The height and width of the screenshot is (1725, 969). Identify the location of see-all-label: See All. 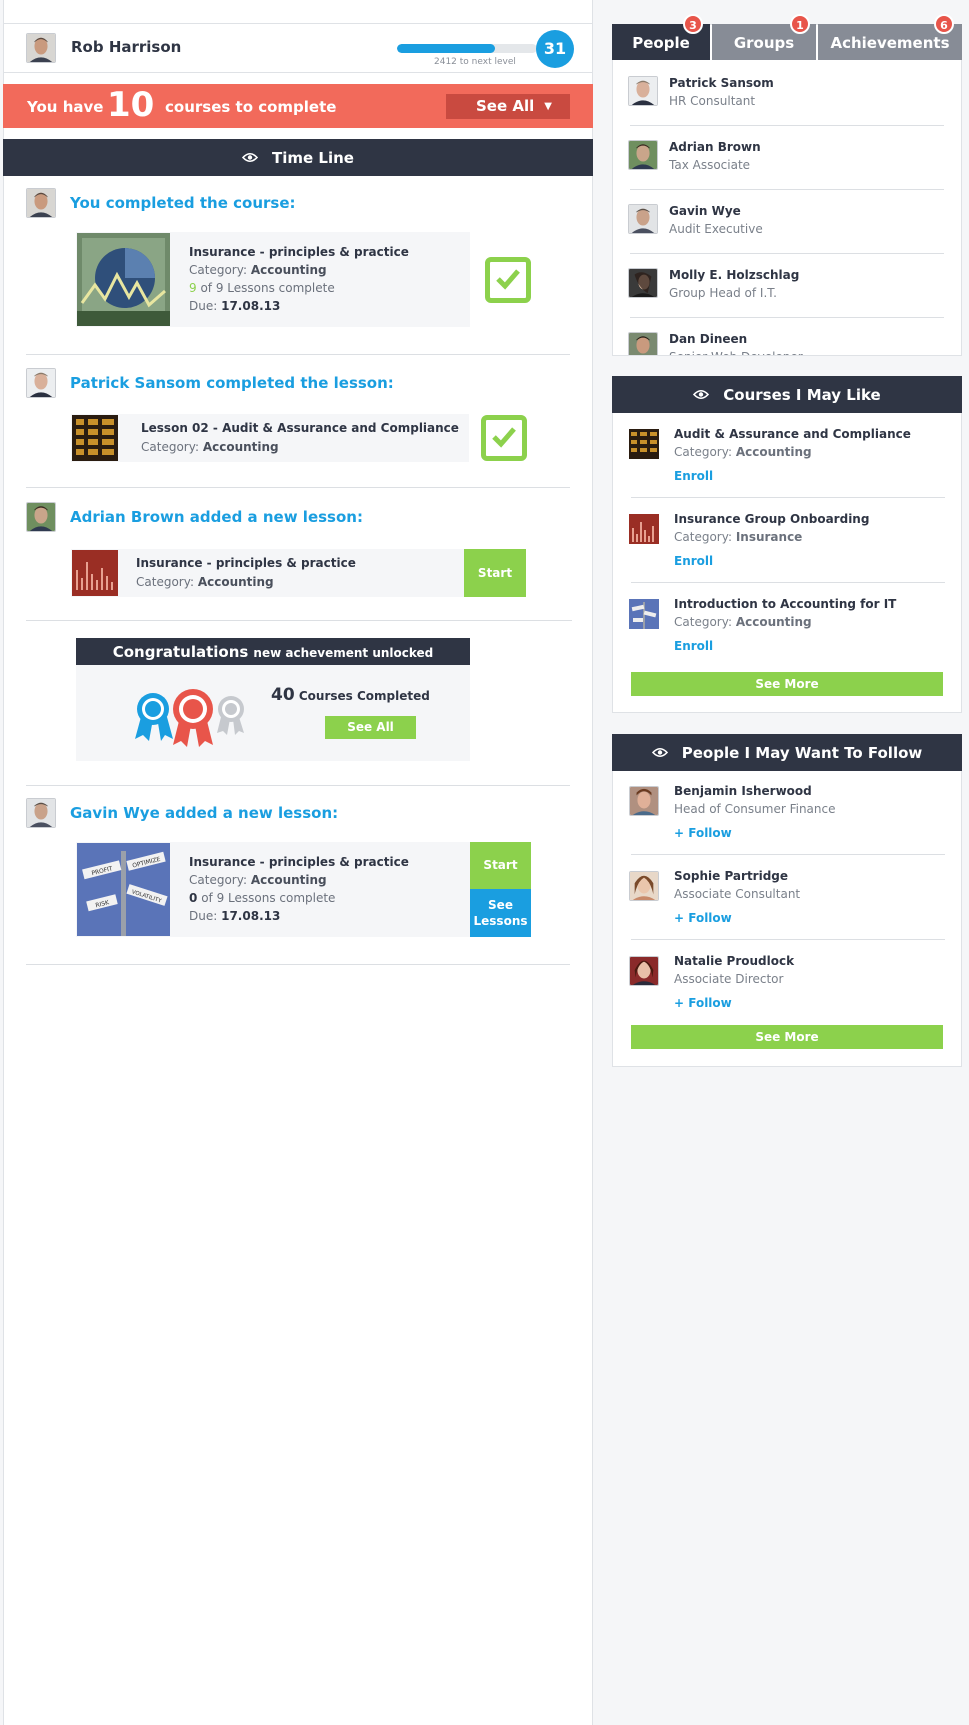
(505, 106).